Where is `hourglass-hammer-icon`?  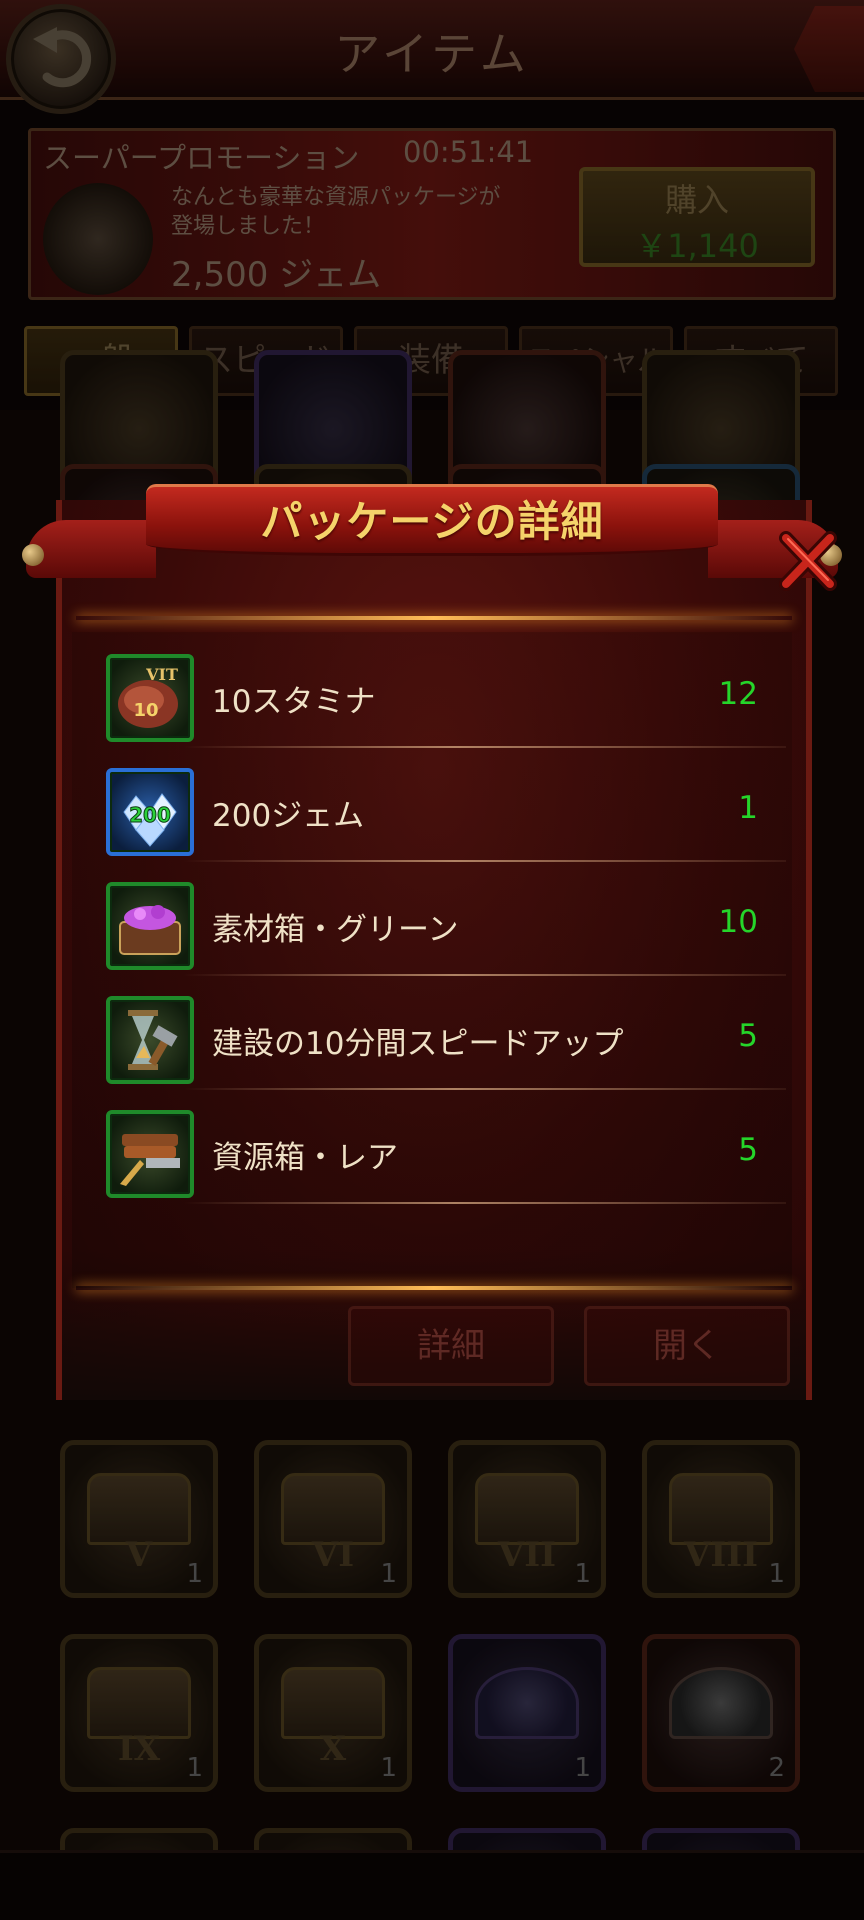
hourglass-hammer-icon is located at coordinates (150, 1040).